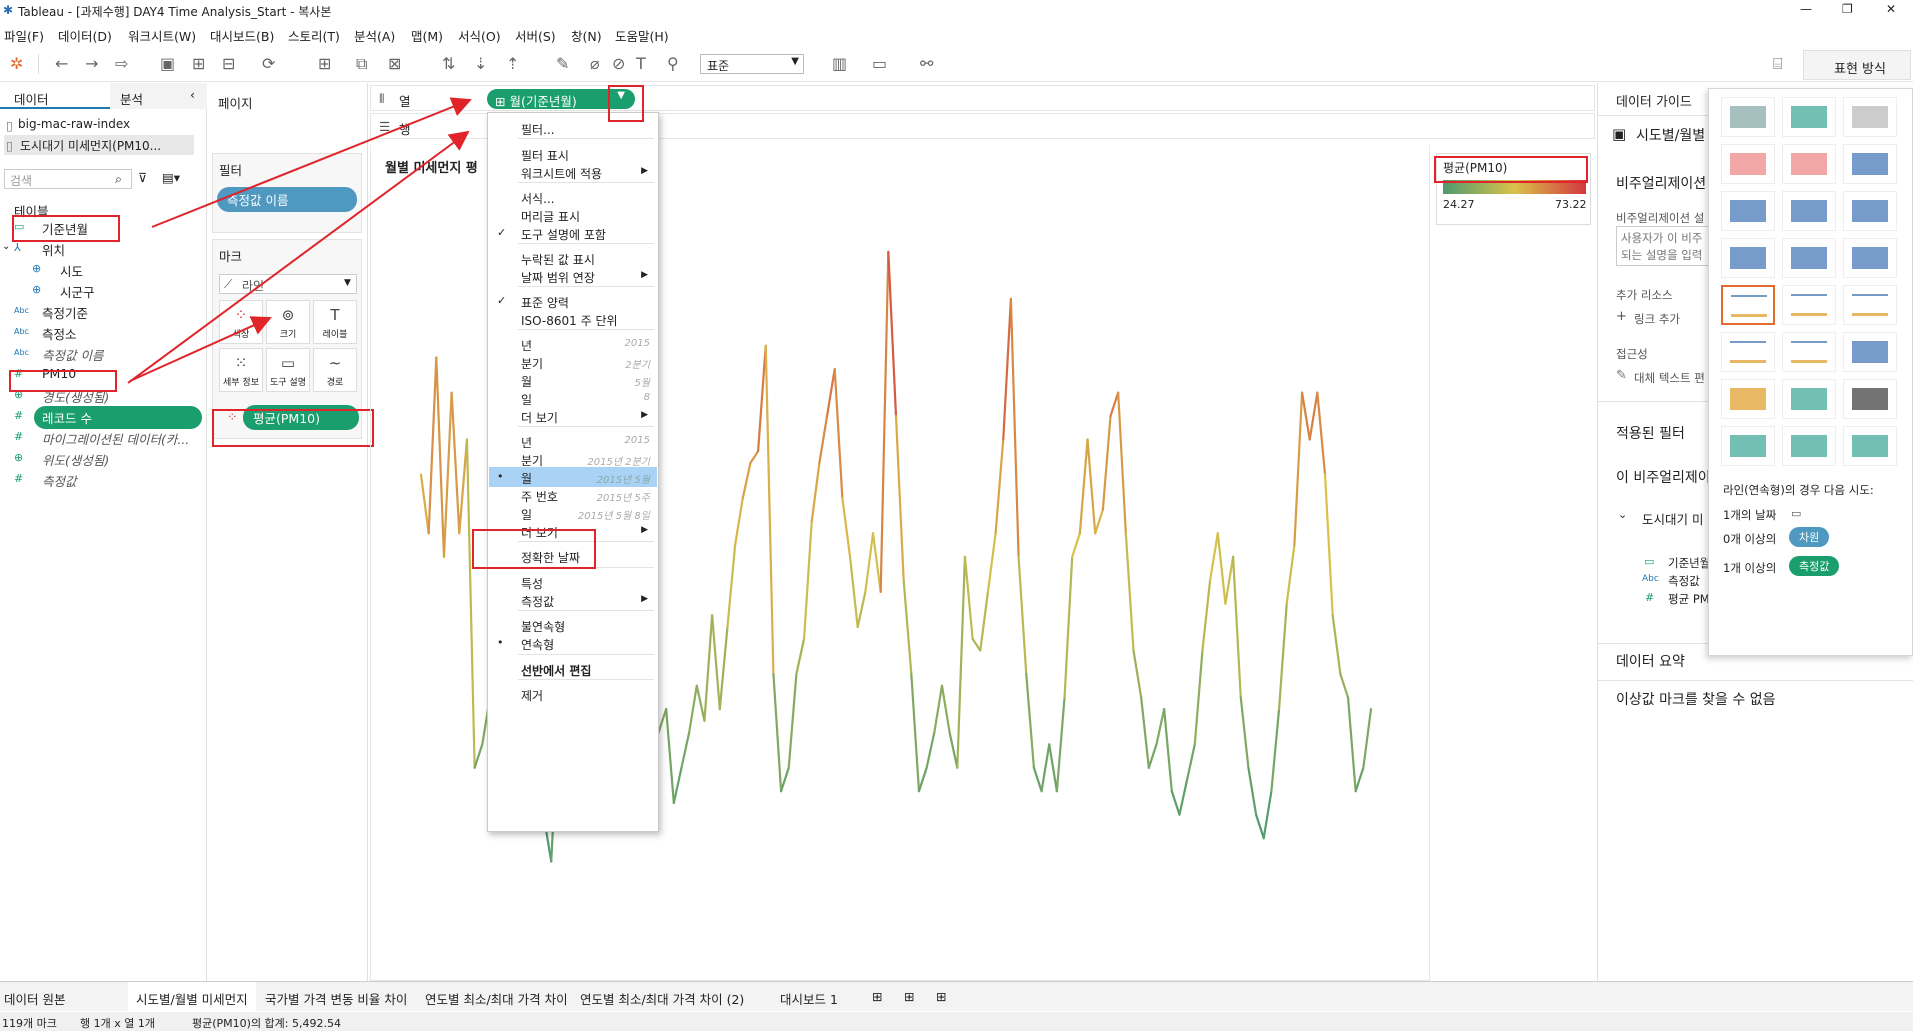 Image resolution: width=1913 pixels, height=1031 pixels. What do you see at coordinates (879, 63) in the screenshot?
I see `presentation-icon: ▭` at bounding box center [879, 63].